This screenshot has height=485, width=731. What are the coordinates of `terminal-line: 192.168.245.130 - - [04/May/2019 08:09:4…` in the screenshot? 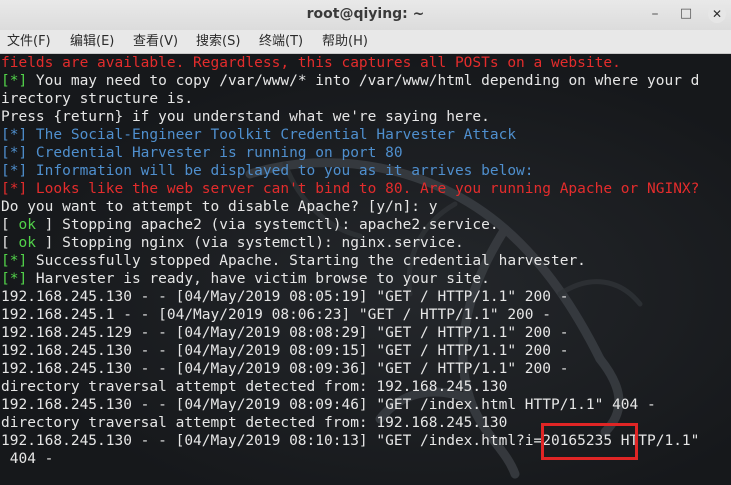 It's located at (328, 405).